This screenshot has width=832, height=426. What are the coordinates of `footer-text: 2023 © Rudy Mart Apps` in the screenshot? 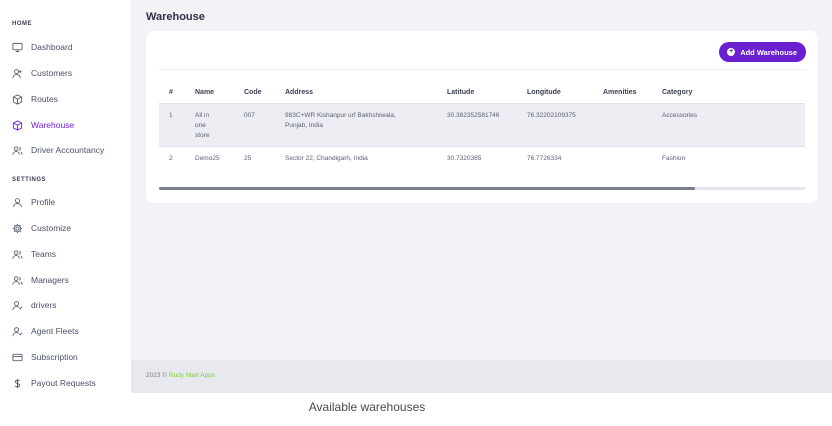 It's located at (180, 375).